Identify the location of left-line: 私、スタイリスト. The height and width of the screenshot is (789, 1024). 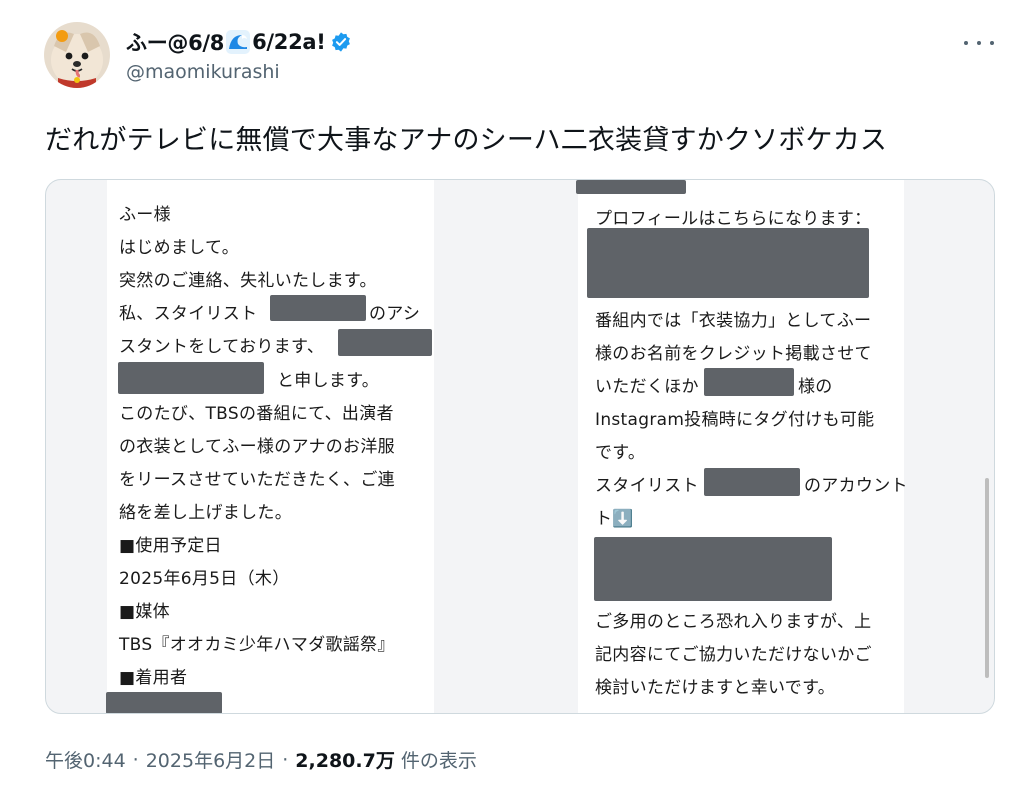
(188, 314).